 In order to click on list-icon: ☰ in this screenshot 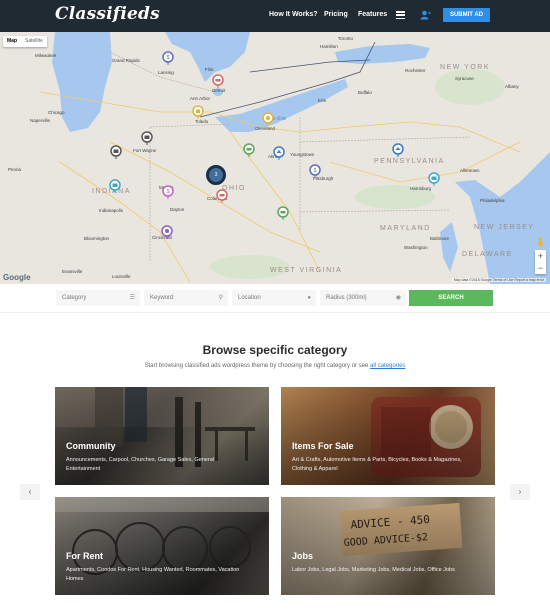, I will do `click(132, 298)`.